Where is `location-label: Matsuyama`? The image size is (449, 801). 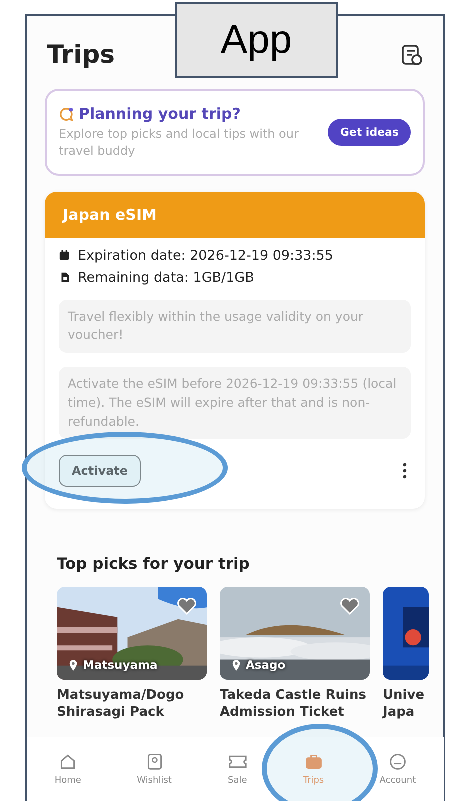
location-label: Matsuyama is located at coordinates (120, 665).